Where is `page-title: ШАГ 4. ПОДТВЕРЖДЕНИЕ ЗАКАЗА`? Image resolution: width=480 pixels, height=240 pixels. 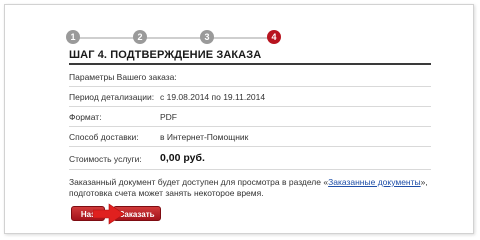 page-title: ШАГ 4. ПОДТВЕРЖДЕНИЕ ЗАКАЗА is located at coordinates (165, 55).